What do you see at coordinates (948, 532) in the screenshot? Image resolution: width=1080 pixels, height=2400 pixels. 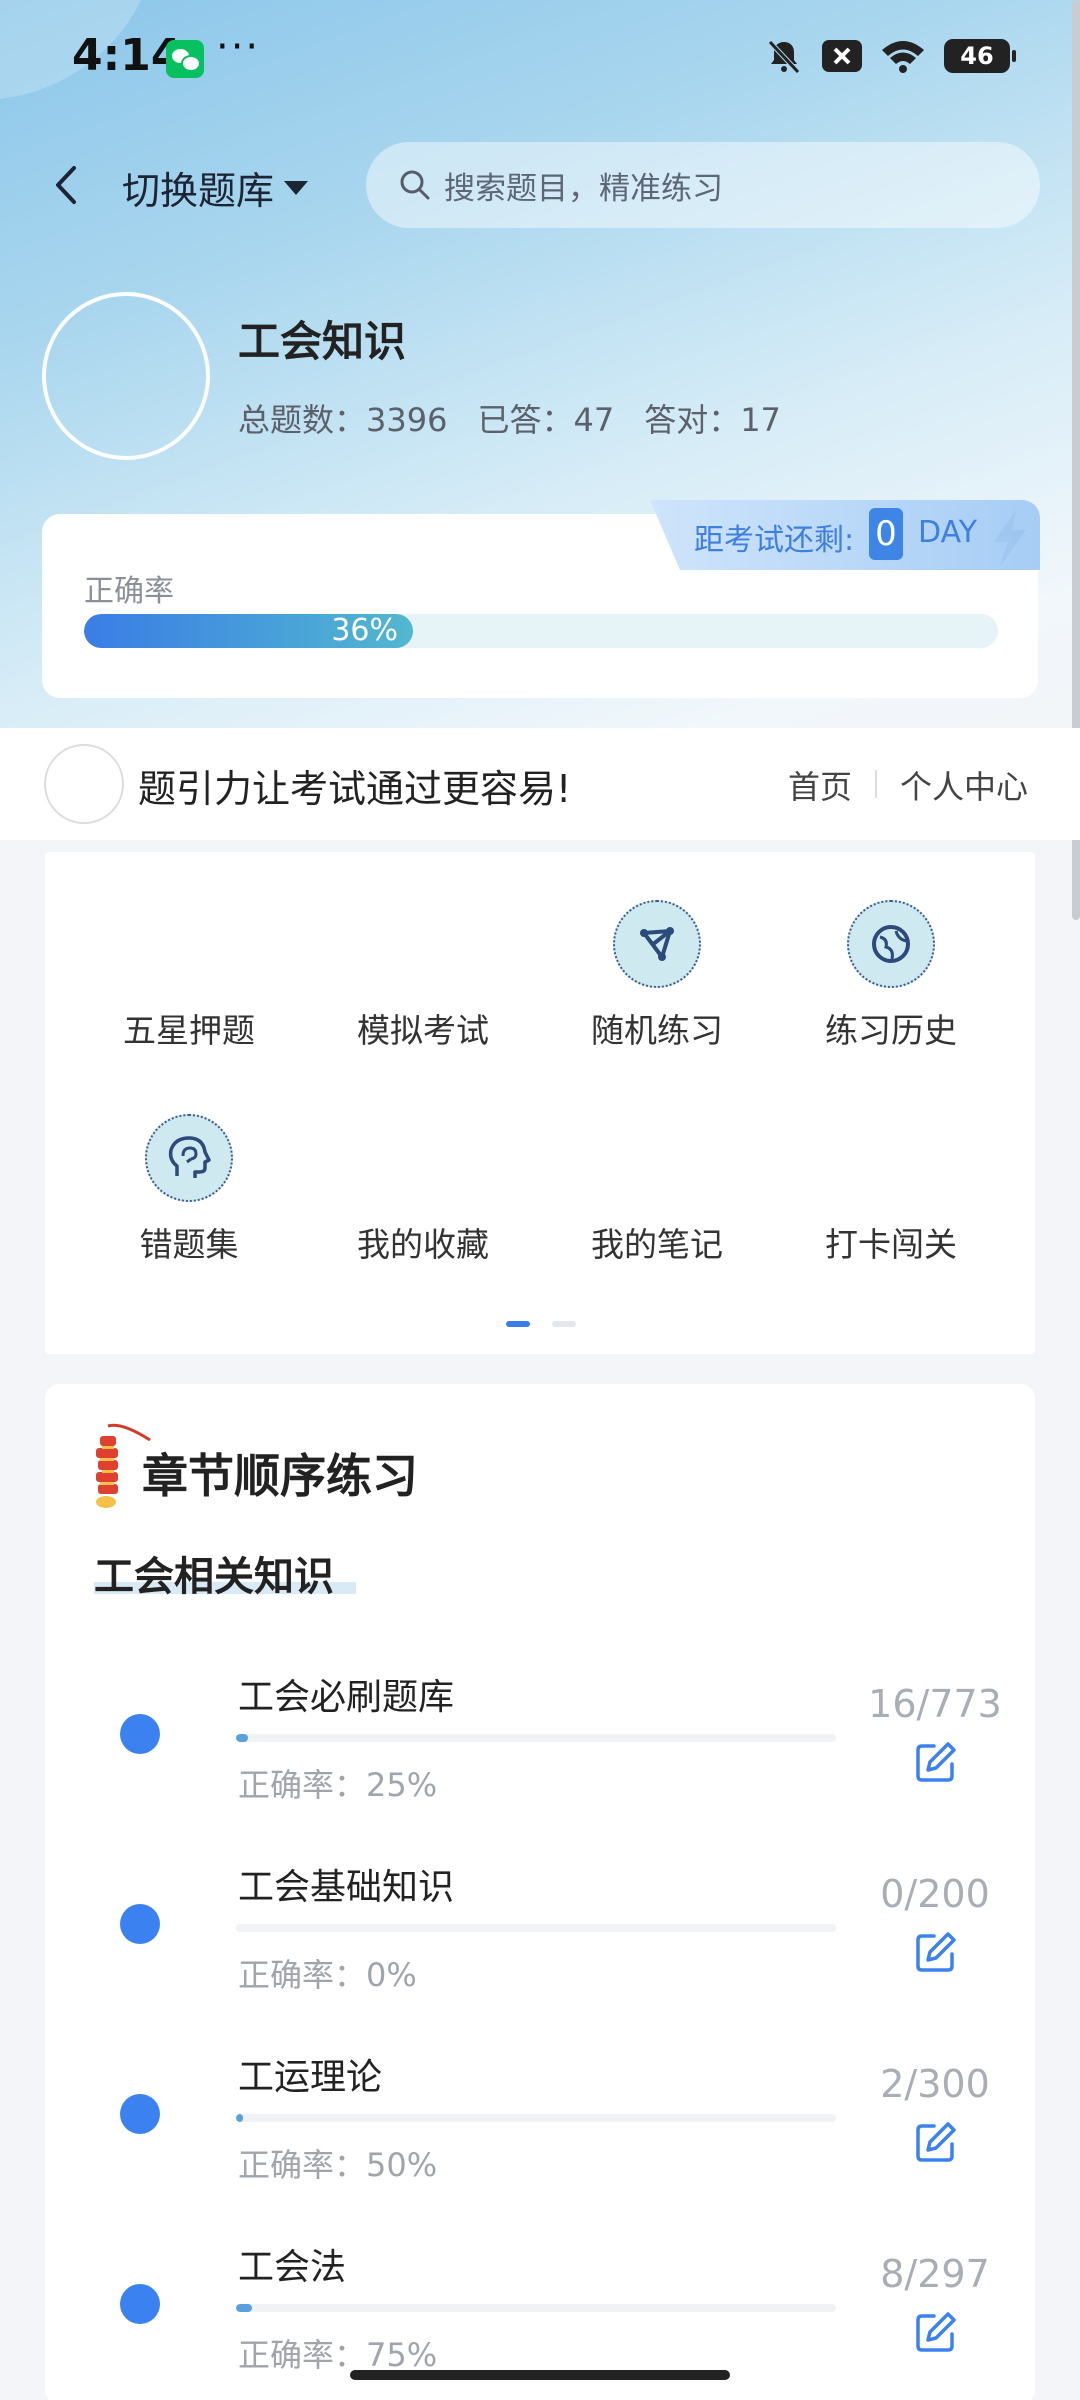 I see `countdown-unit: DAY` at bounding box center [948, 532].